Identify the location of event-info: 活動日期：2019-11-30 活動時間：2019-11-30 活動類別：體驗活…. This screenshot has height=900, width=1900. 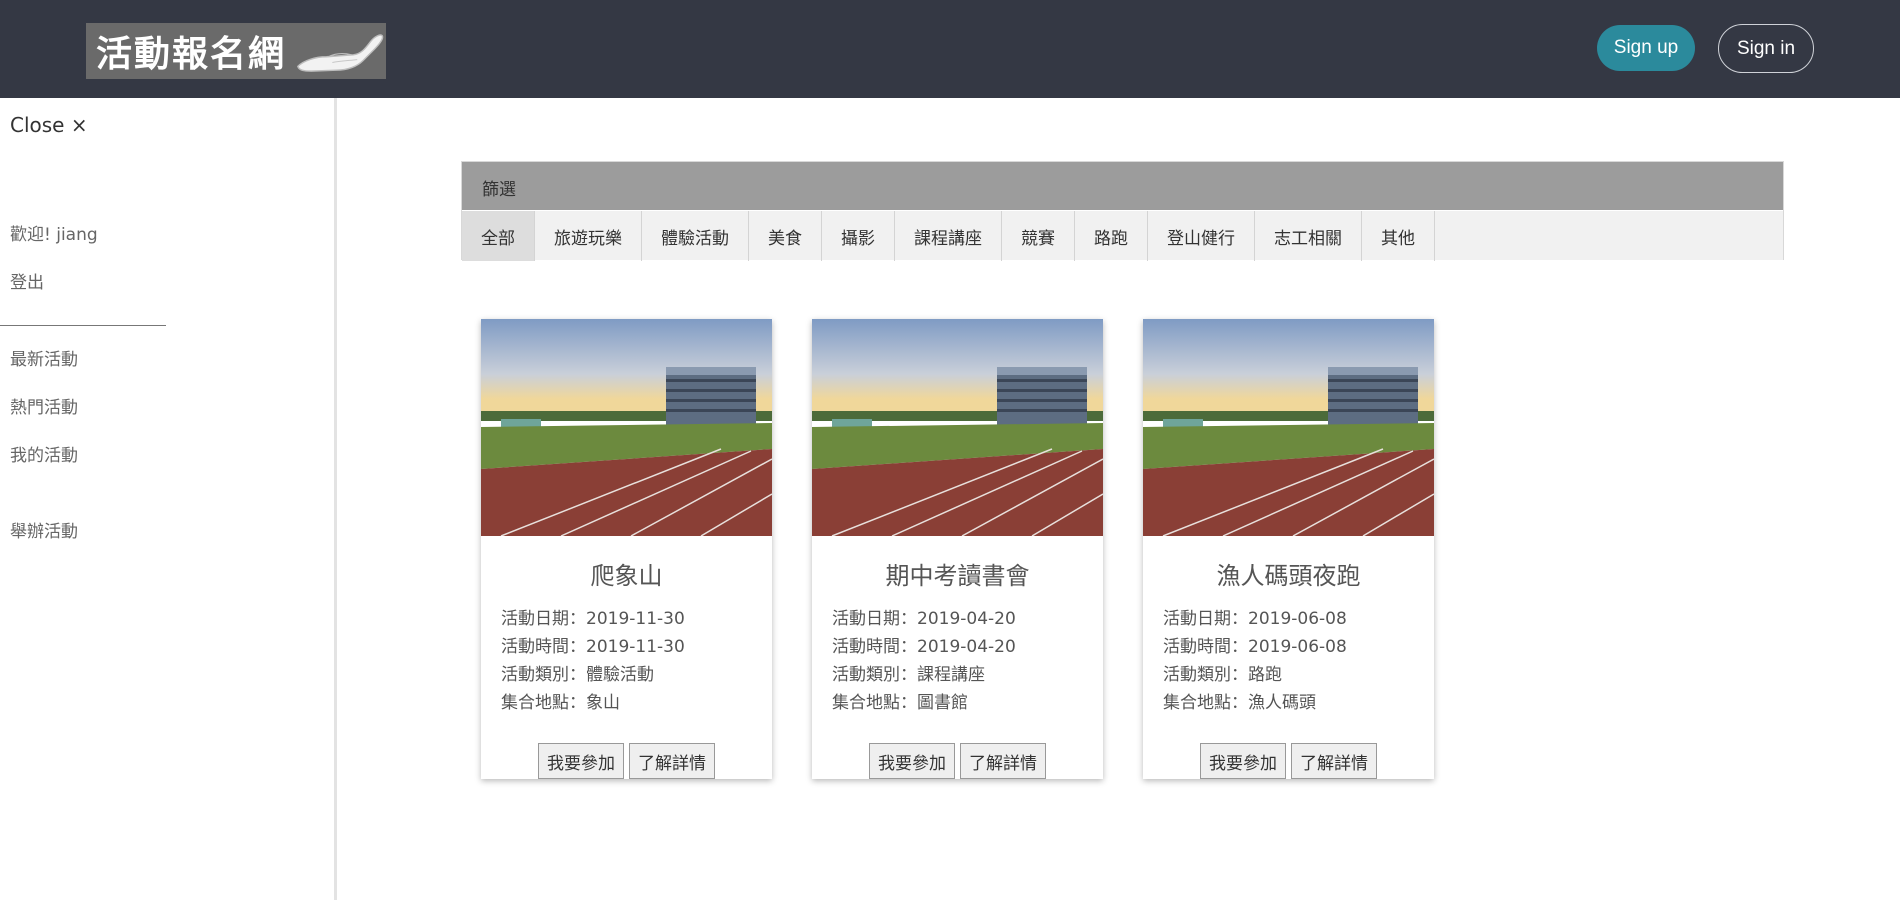
(626, 654).